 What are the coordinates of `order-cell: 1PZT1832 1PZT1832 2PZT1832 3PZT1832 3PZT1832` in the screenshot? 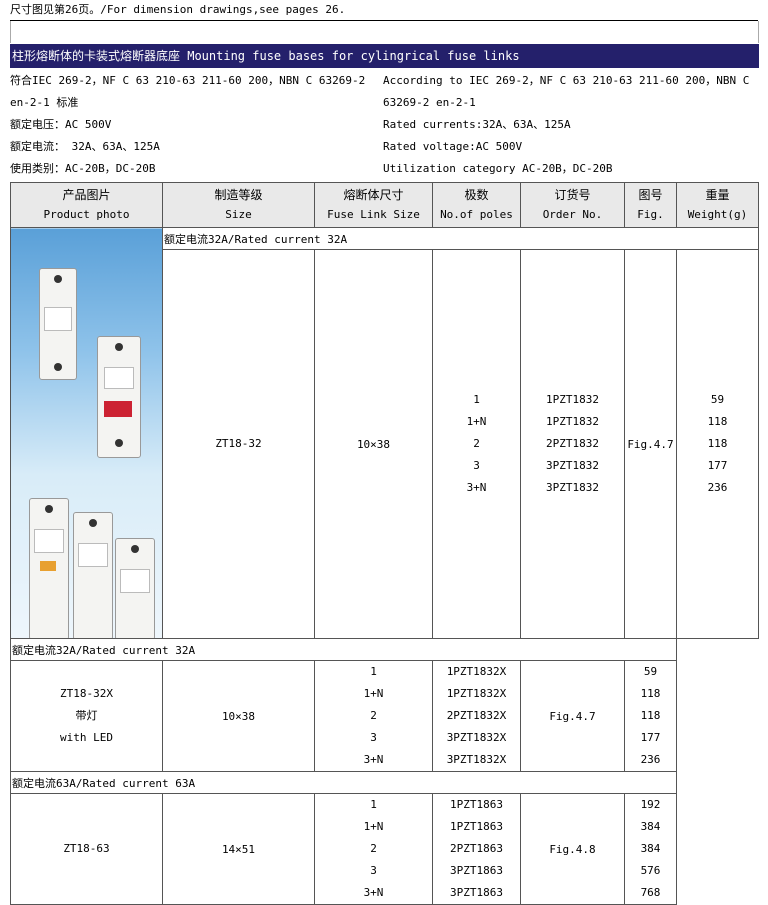 It's located at (572, 444).